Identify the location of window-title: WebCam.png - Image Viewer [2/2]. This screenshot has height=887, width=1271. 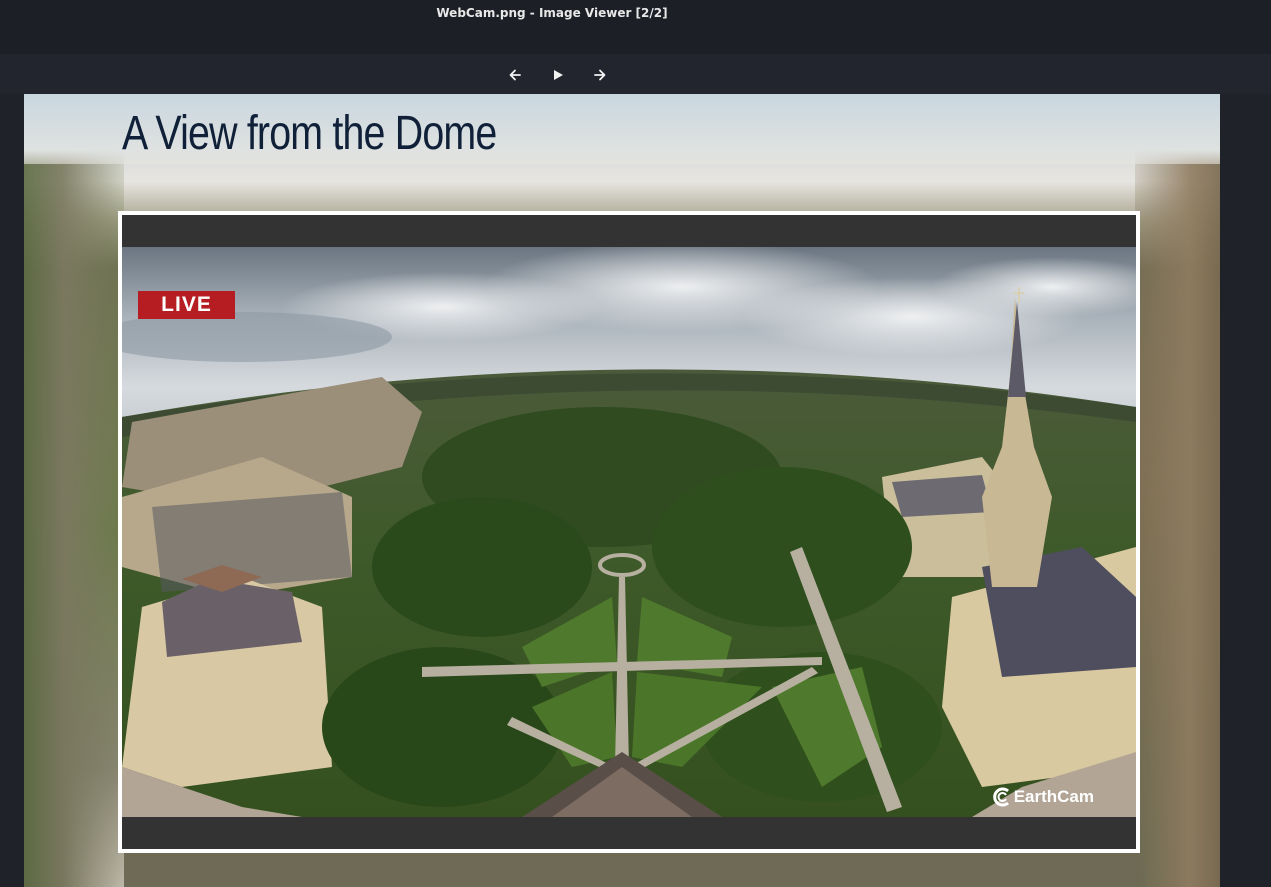
(552, 13).